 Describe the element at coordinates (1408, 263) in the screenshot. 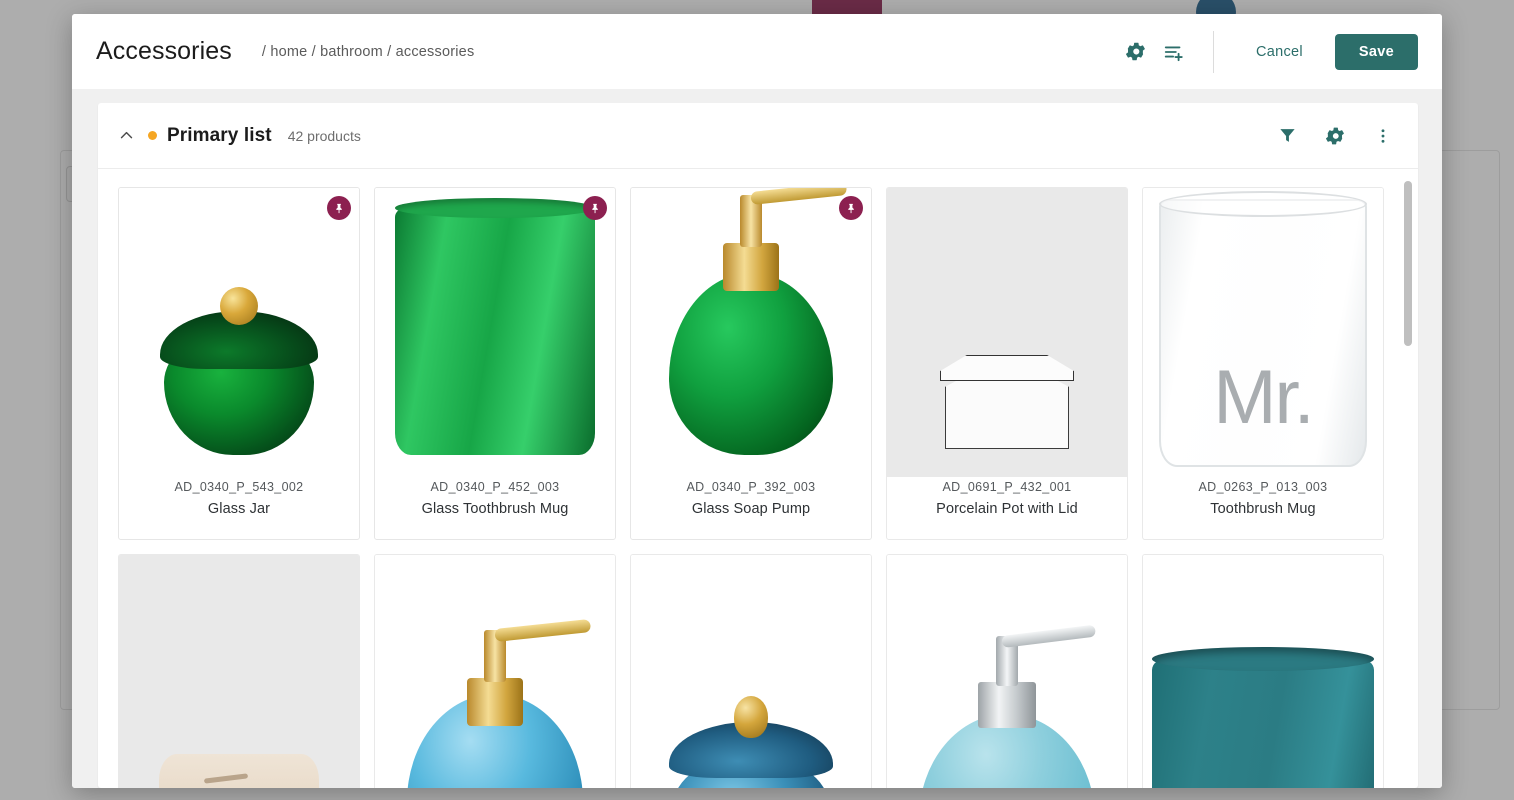

I see `scrollbar-thumb` at that location.